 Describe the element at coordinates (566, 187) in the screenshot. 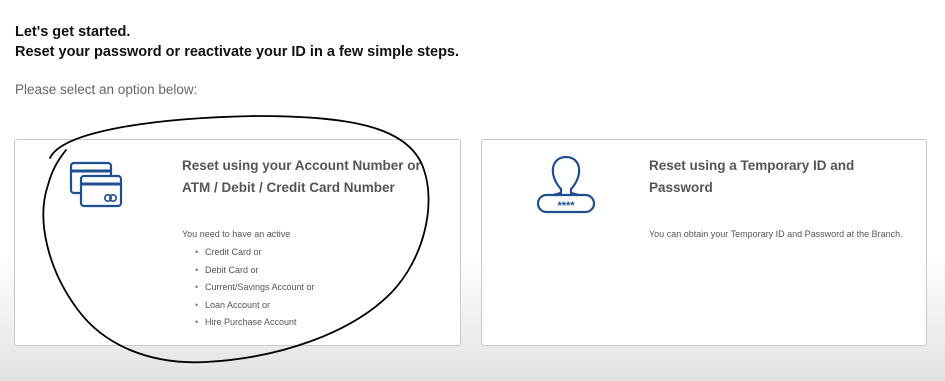

I see `user-password-icon: ****` at that location.